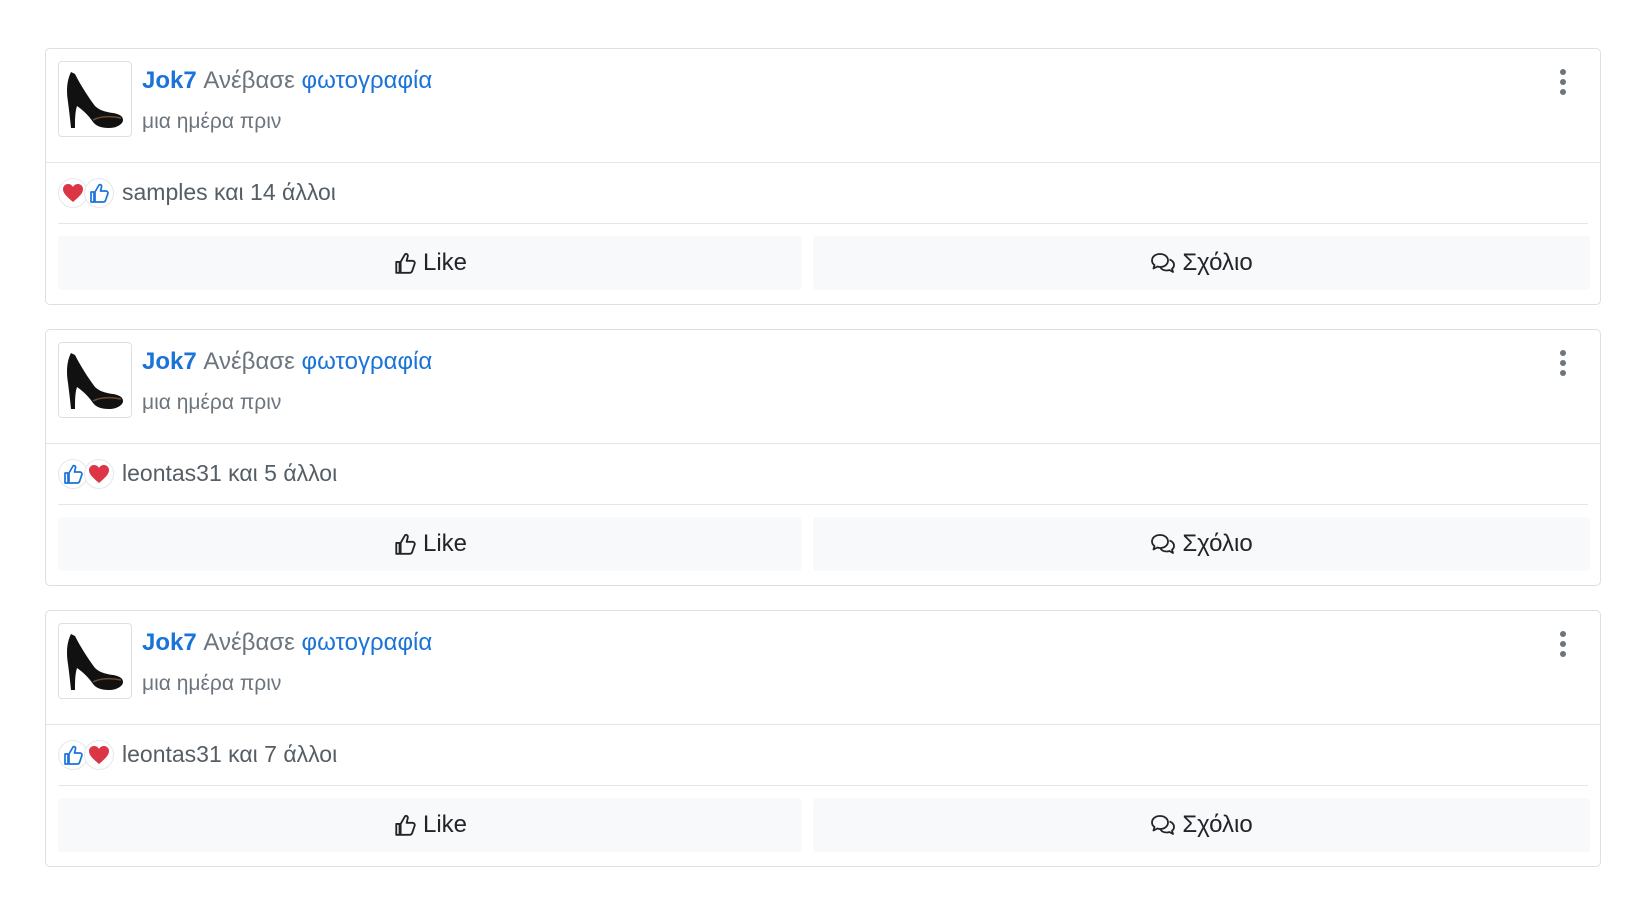 The height and width of the screenshot is (919, 1644). What do you see at coordinates (229, 473) in the screenshot?
I see `reactions-text: leontas31 και 5 άλλοι` at bounding box center [229, 473].